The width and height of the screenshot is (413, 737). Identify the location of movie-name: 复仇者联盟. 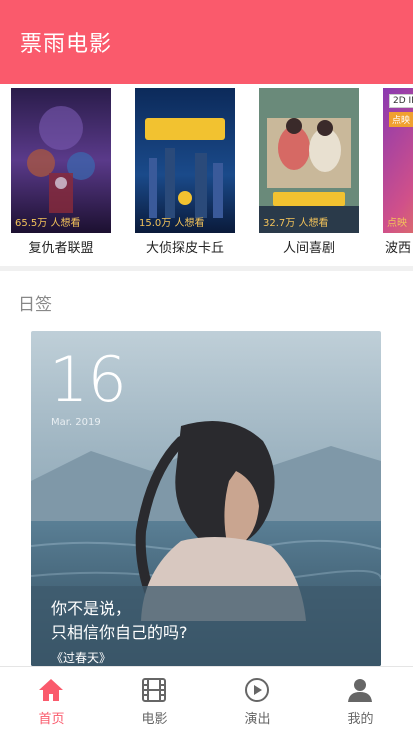
(61, 246).